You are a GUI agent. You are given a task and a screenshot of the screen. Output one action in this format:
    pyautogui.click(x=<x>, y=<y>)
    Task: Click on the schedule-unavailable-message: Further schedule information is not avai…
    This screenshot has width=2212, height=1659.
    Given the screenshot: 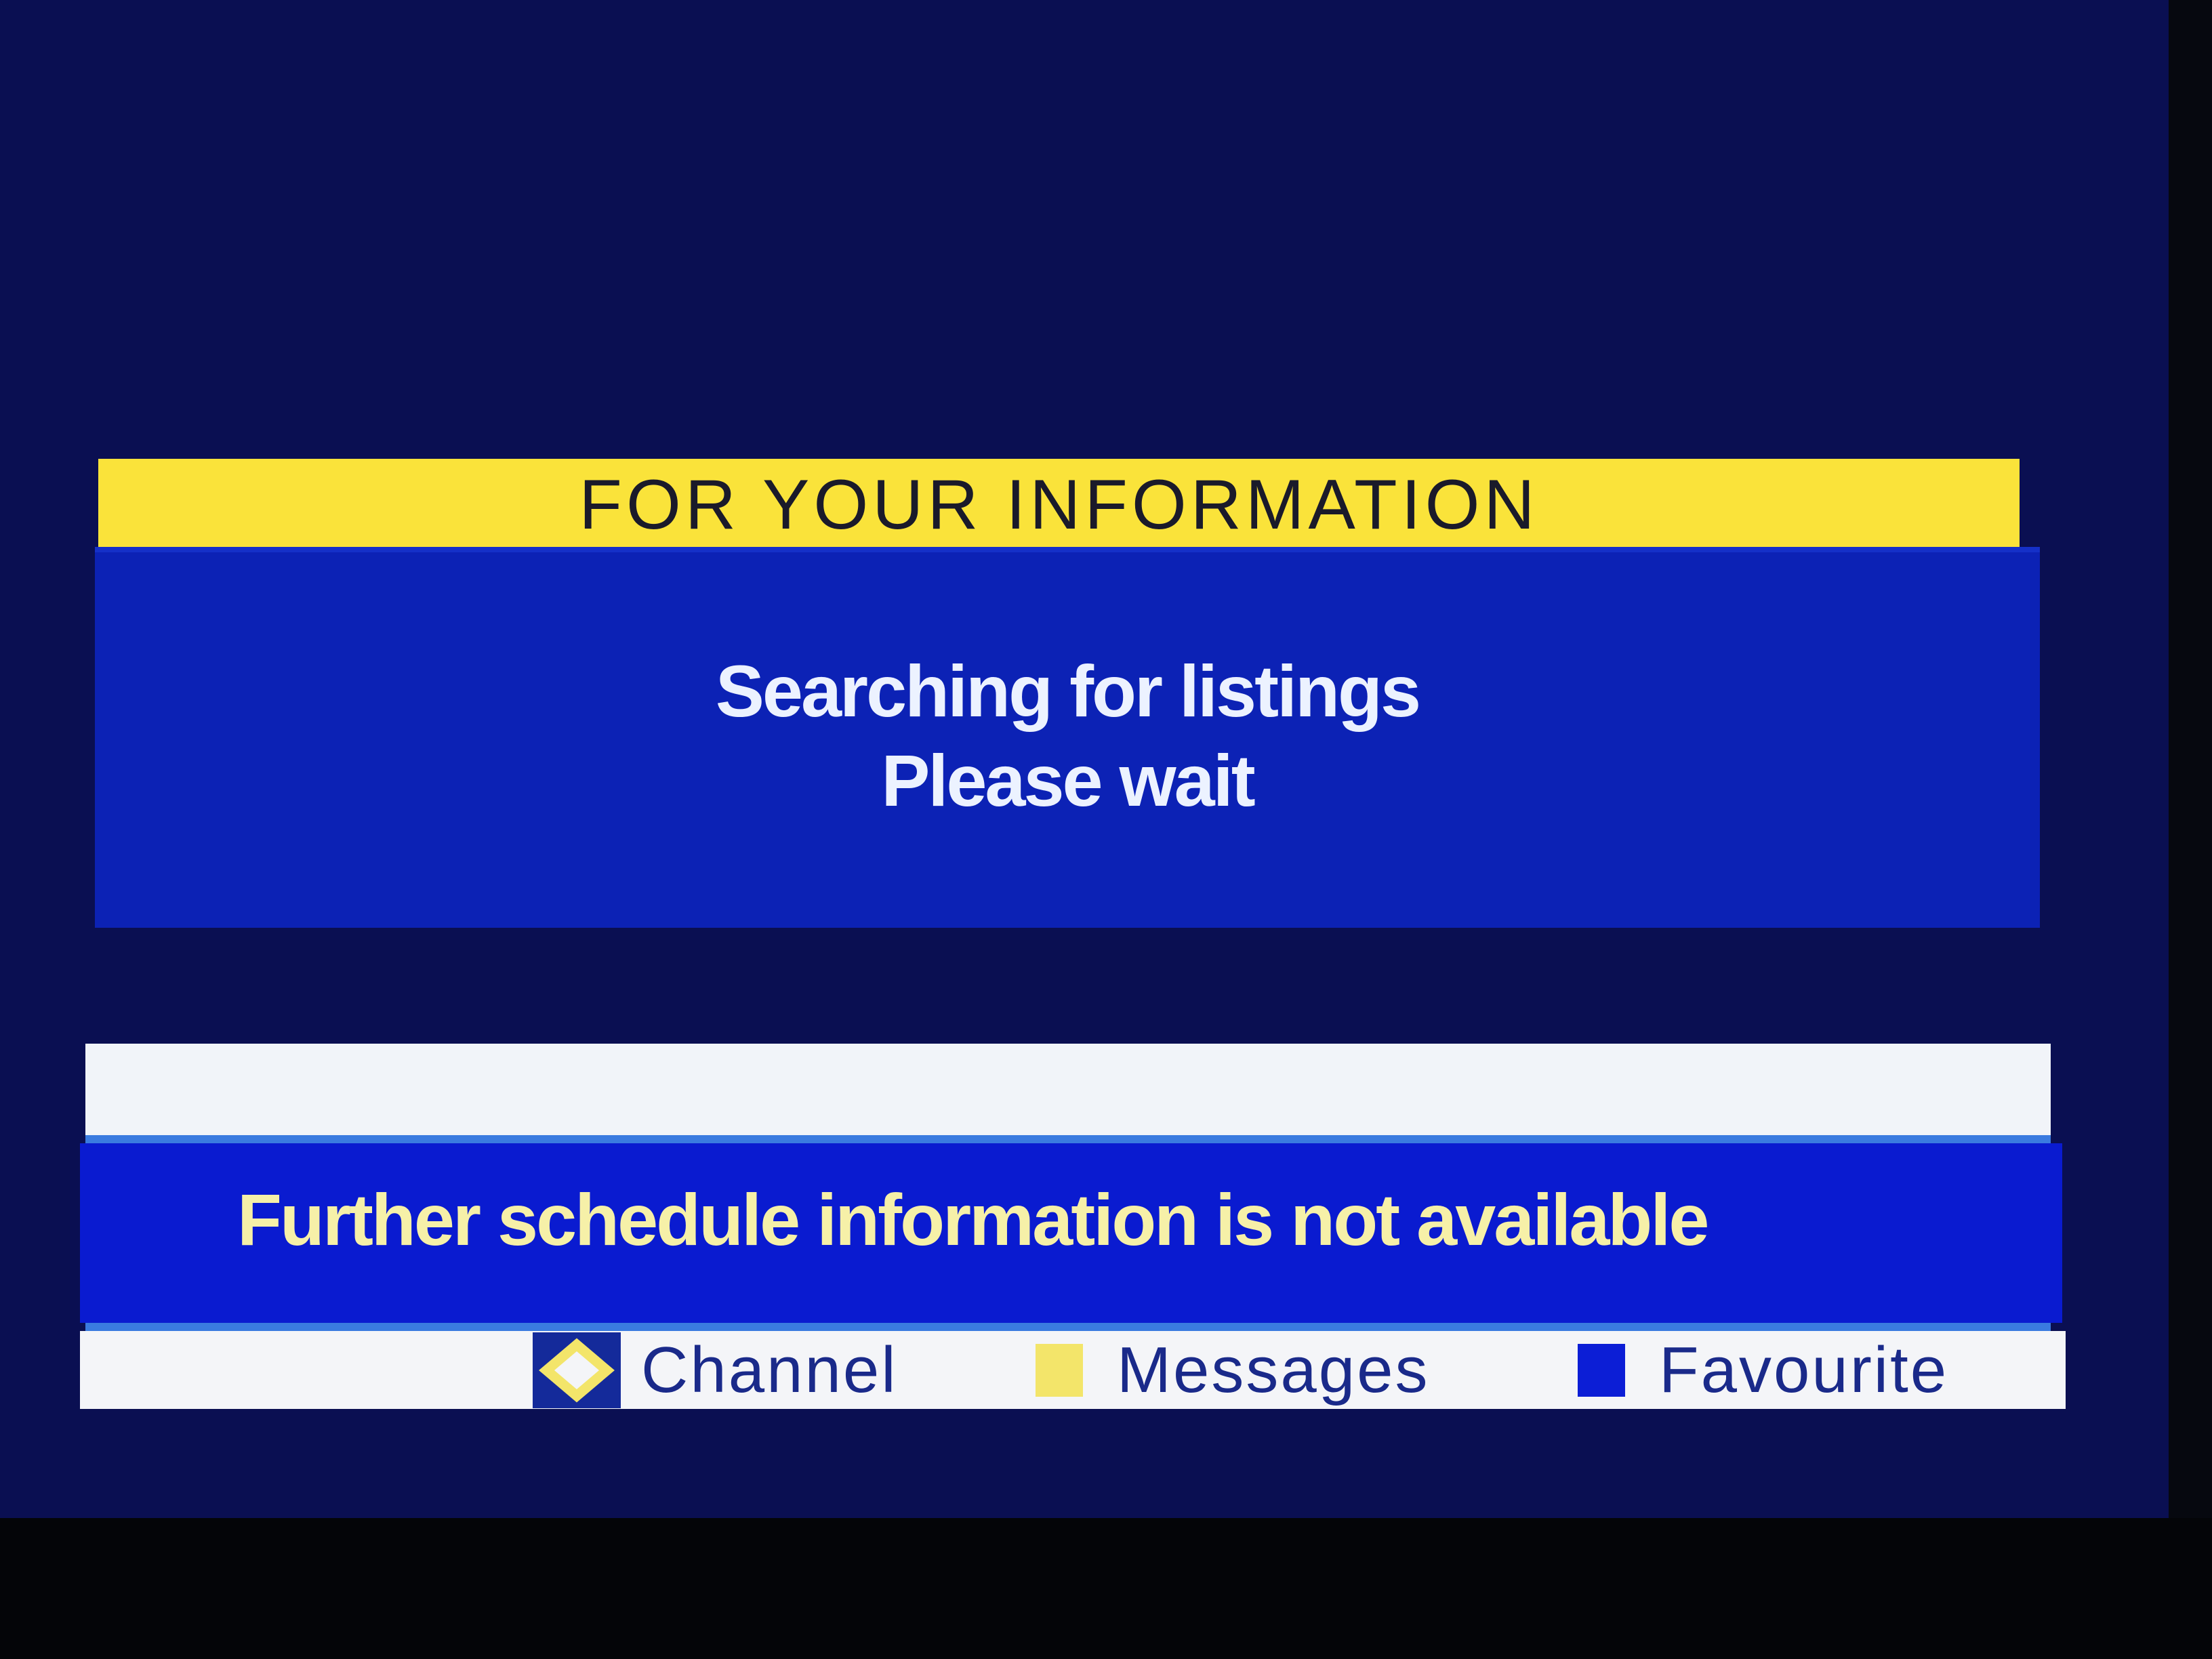 What is the action you would take?
    pyautogui.click(x=973, y=1220)
    